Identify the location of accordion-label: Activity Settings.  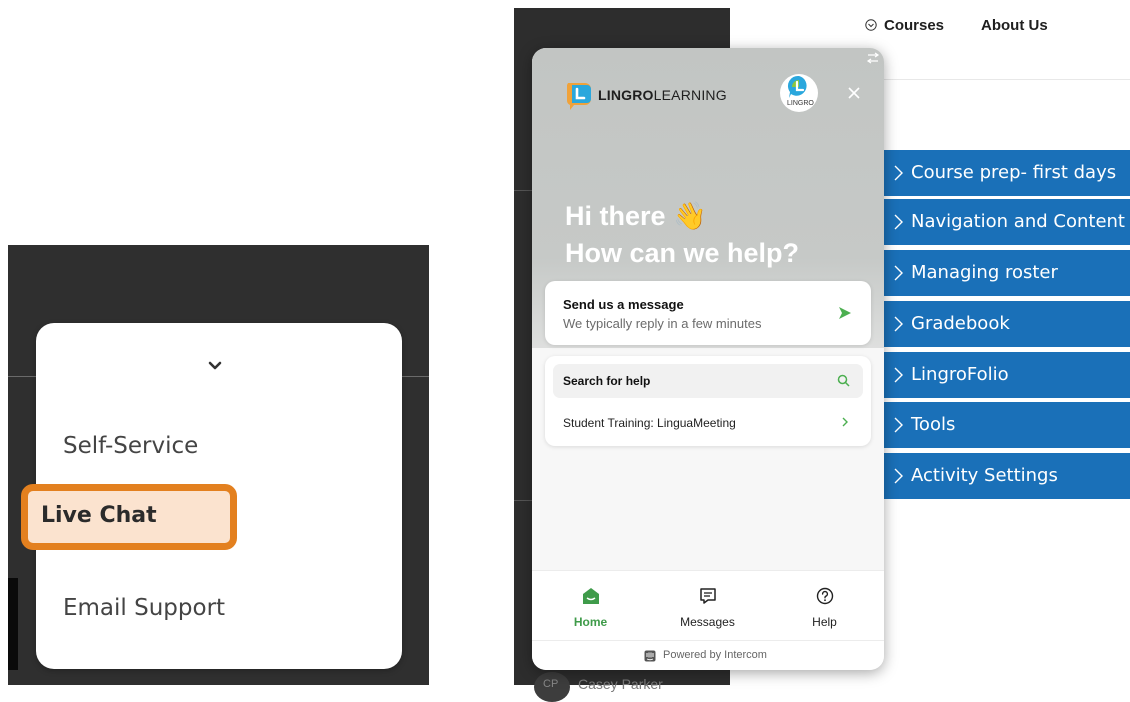
(984, 475).